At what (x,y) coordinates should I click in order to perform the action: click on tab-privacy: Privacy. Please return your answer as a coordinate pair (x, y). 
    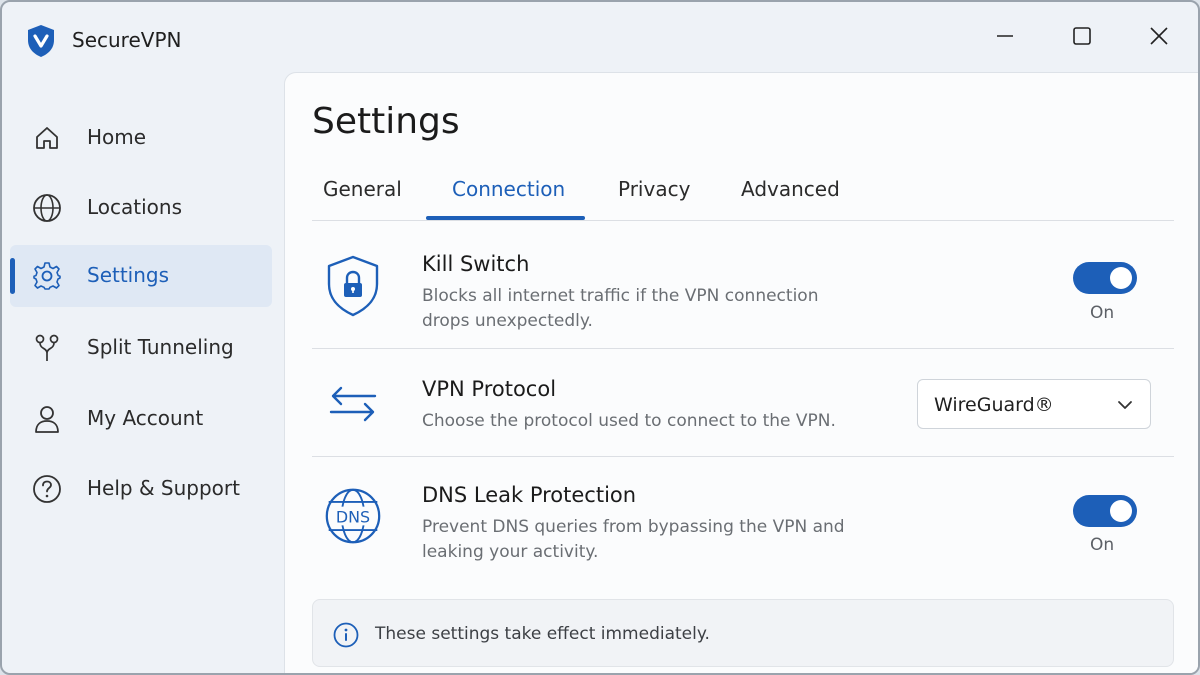
    Looking at the image, I should click on (654, 189).